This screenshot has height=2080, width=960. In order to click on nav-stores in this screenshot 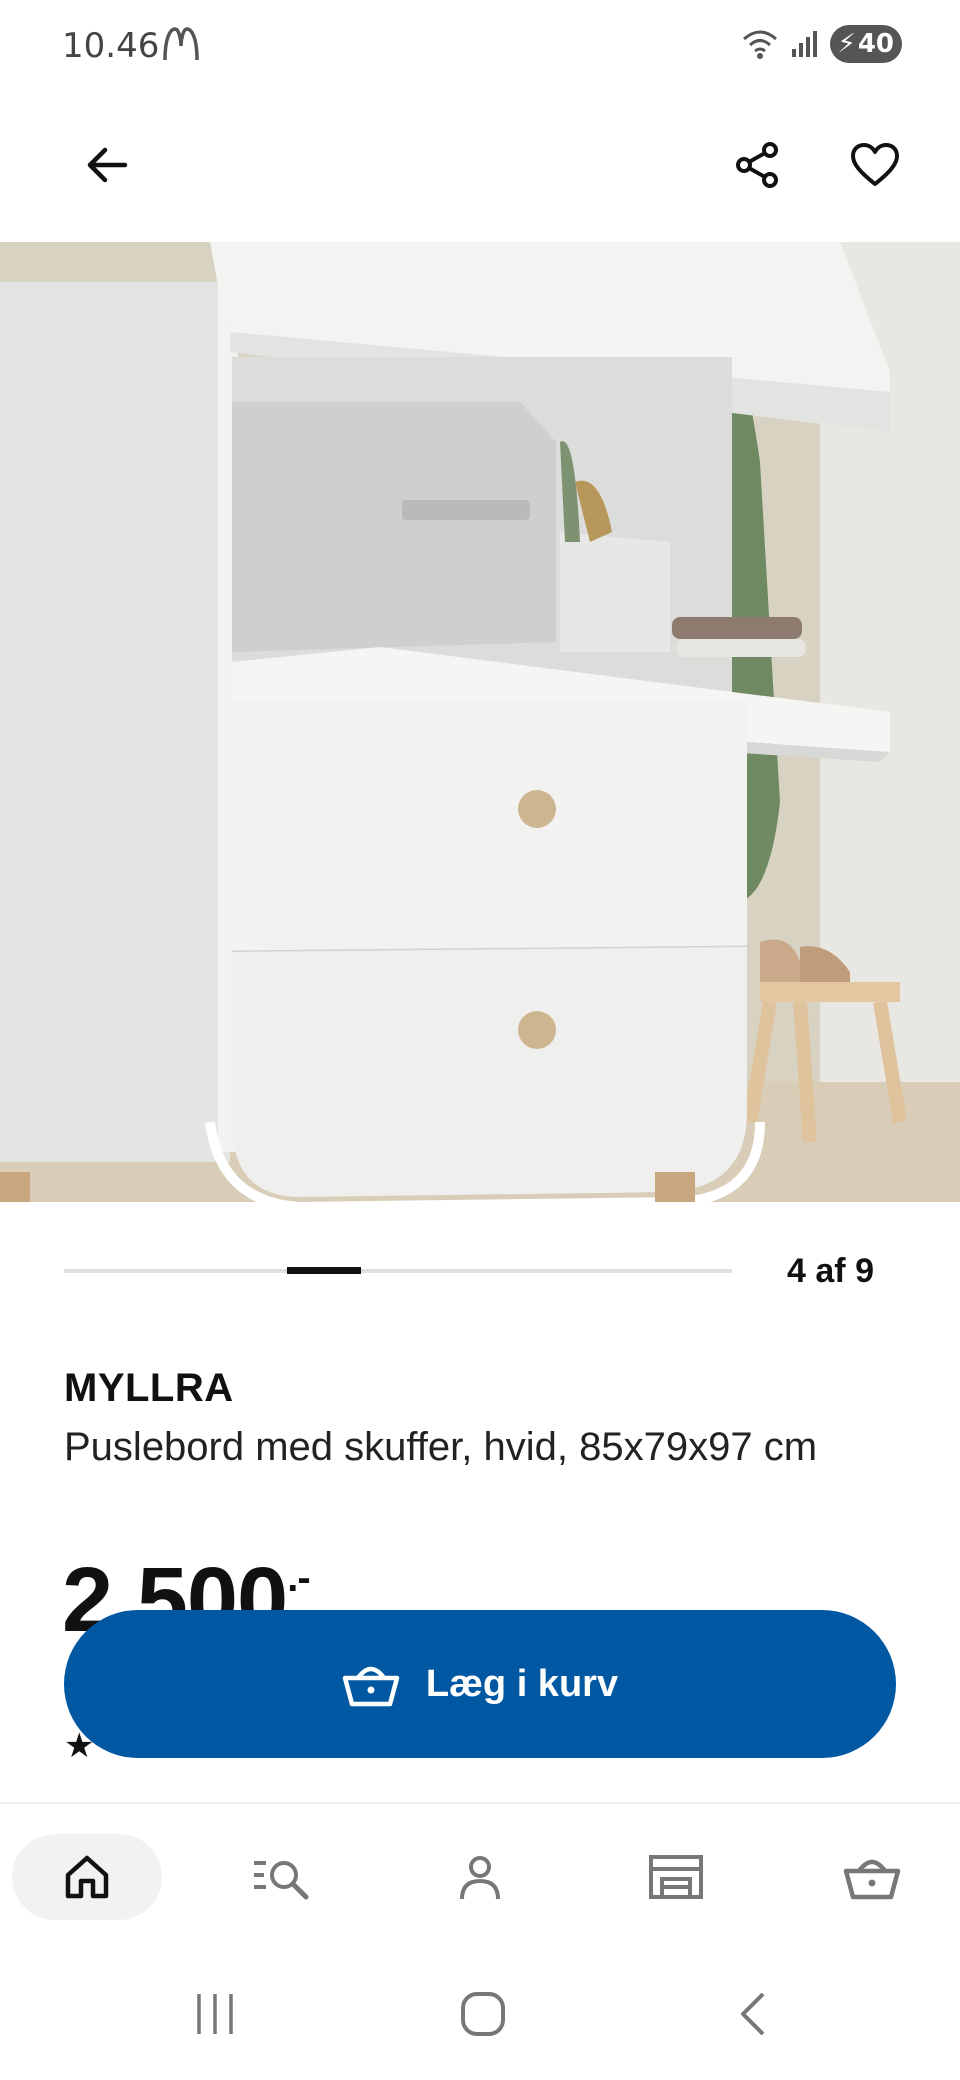, I will do `click(676, 1877)`.